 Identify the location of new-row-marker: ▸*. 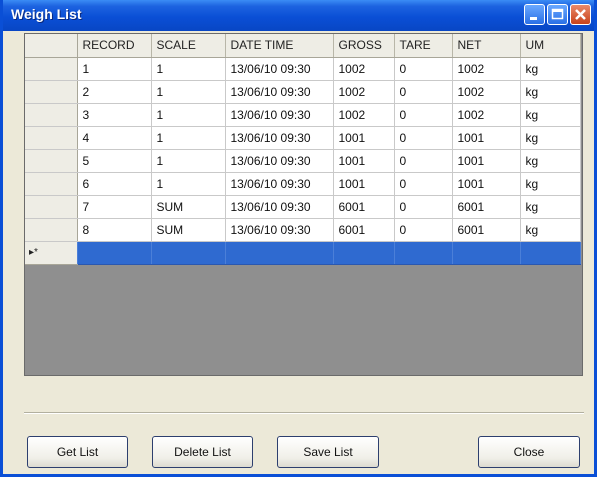
(51, 253).